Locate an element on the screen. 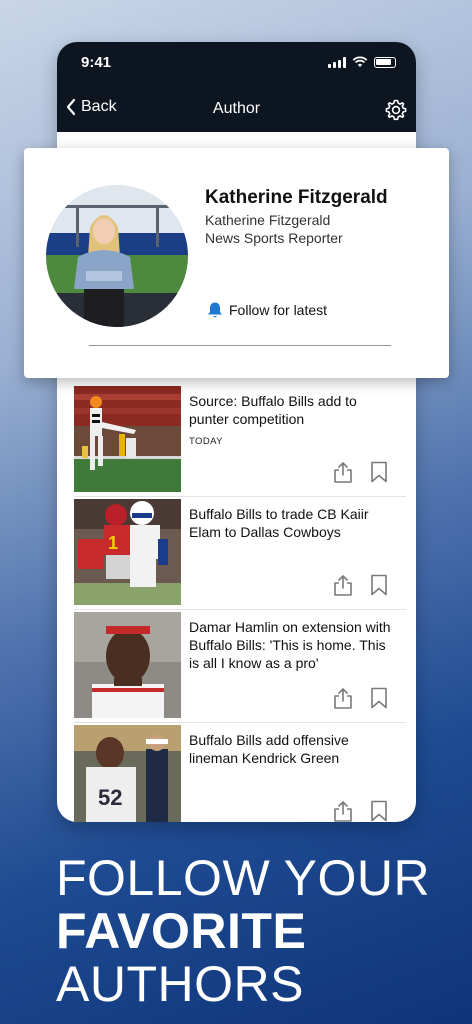  signal-icon is located at coordinates (337, 62).